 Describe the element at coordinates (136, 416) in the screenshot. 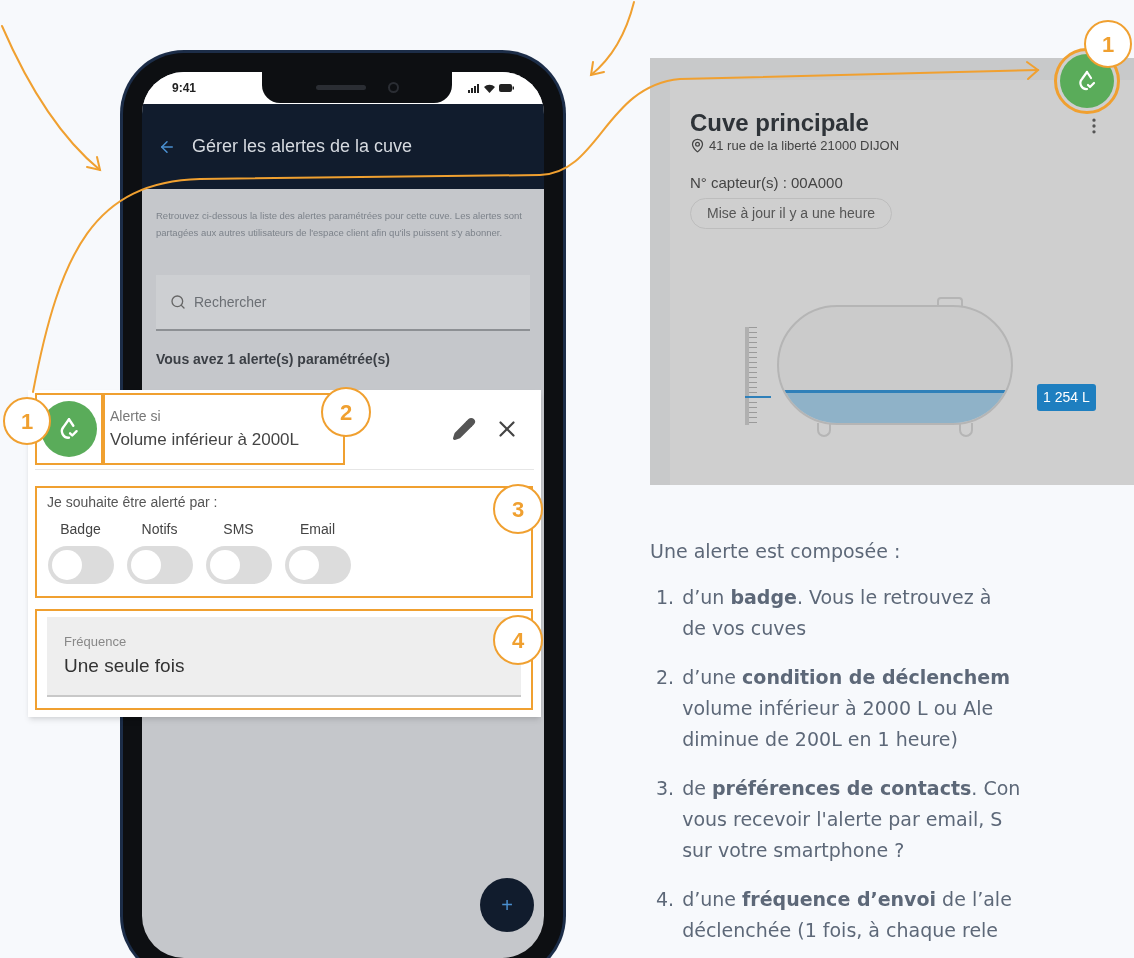

I see `condition-label: Alerte si` at that location.